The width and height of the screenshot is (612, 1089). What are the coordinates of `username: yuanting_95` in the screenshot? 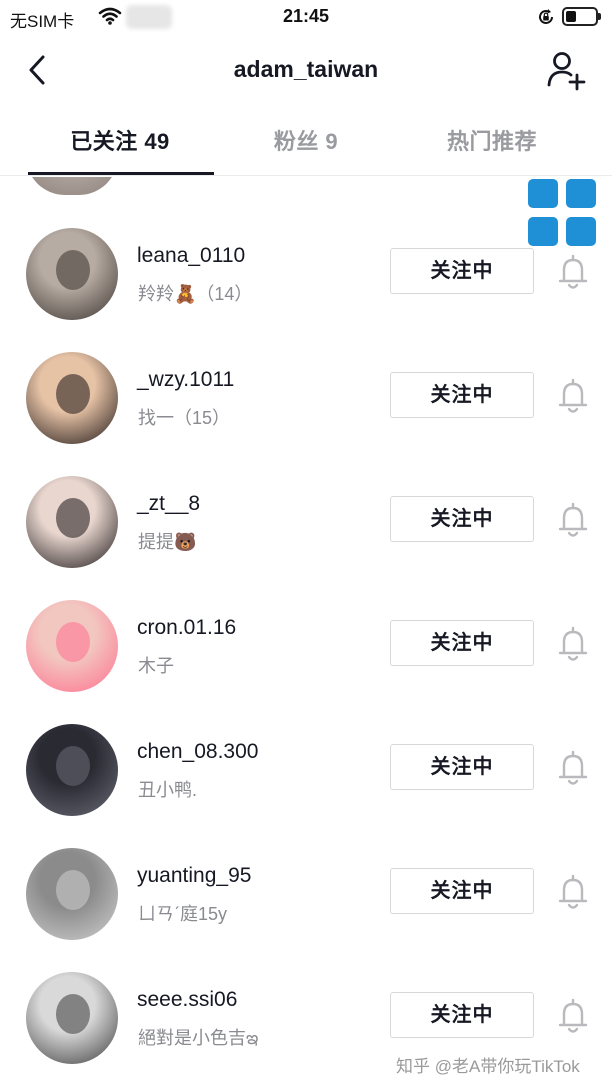 It's located at (194, 876).